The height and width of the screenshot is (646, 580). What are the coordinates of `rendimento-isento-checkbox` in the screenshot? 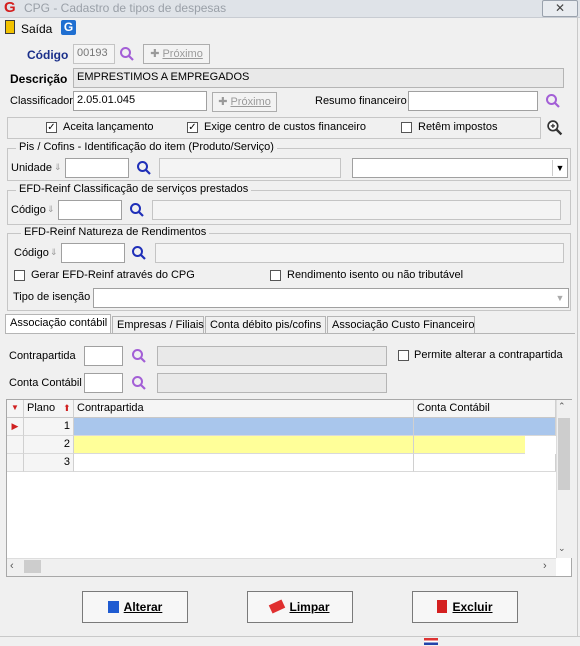 It's located at (275, 275).